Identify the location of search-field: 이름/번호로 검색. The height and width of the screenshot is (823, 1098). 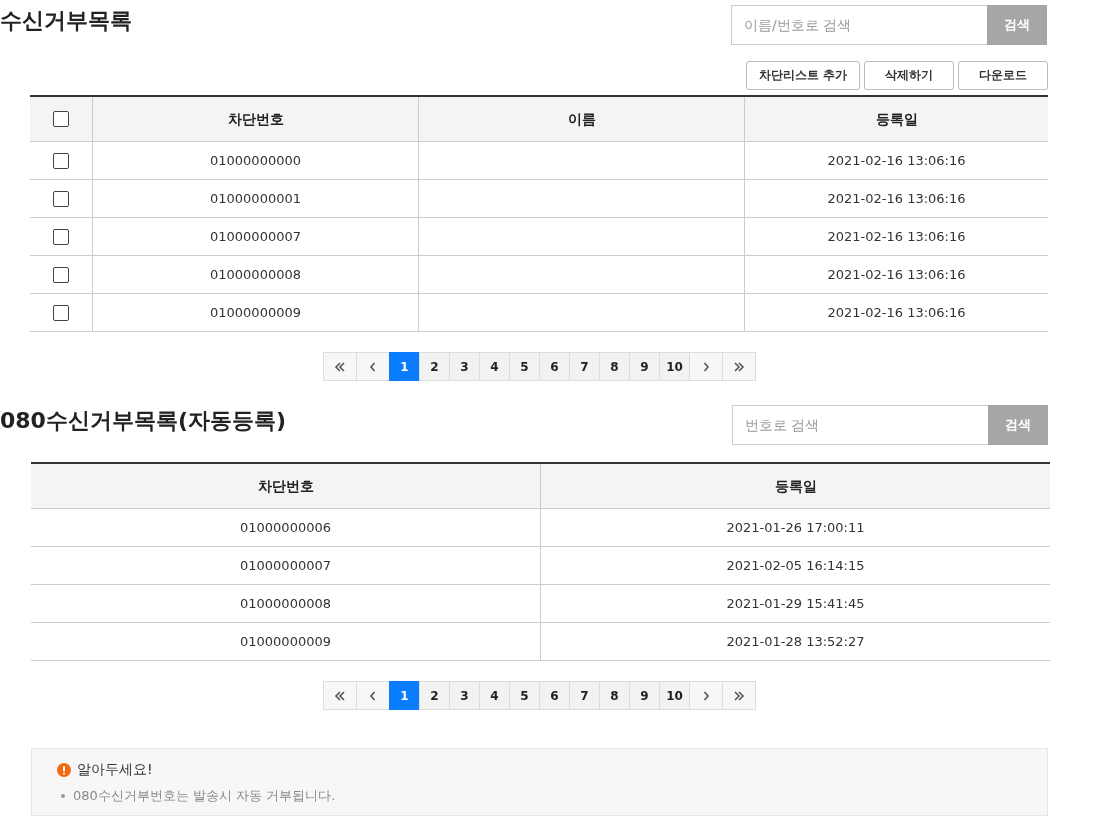
(859, 25).